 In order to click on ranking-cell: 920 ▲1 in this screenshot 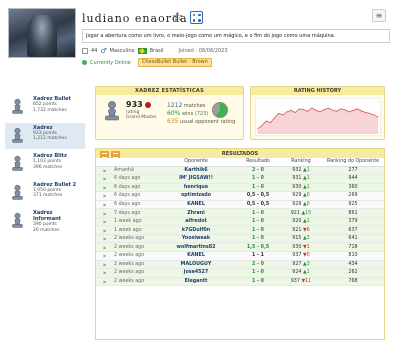, I will do `click(301, 222)`.